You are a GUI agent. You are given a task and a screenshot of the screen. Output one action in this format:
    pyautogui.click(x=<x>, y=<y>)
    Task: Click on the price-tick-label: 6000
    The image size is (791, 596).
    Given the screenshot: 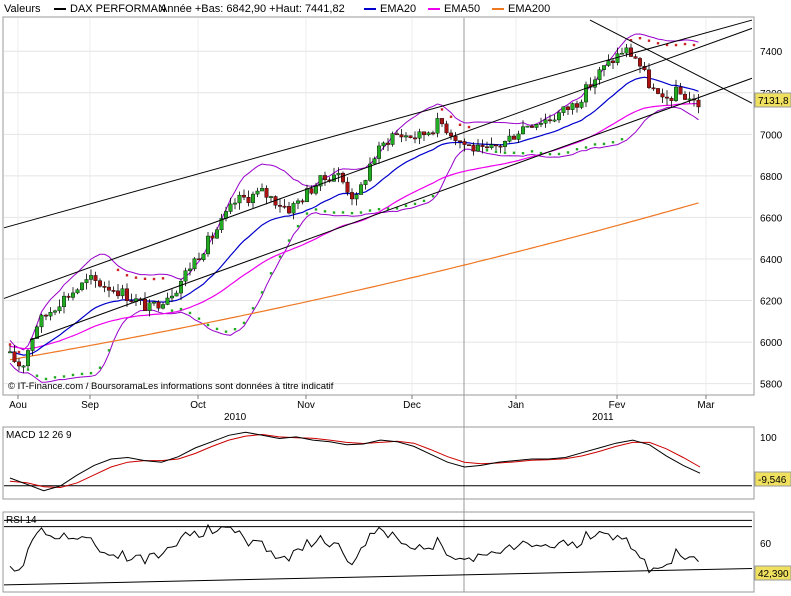 What is the action you would take?
    pyautogui.click(x=771, y=343)
    